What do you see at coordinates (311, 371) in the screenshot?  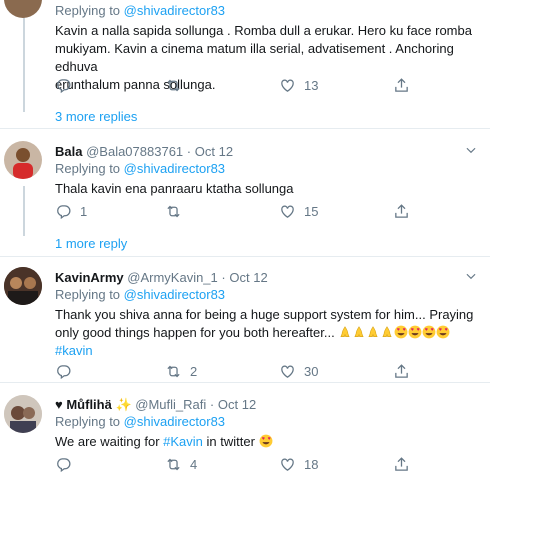 I see `like-count: 30` at bounding box center [311, 371].